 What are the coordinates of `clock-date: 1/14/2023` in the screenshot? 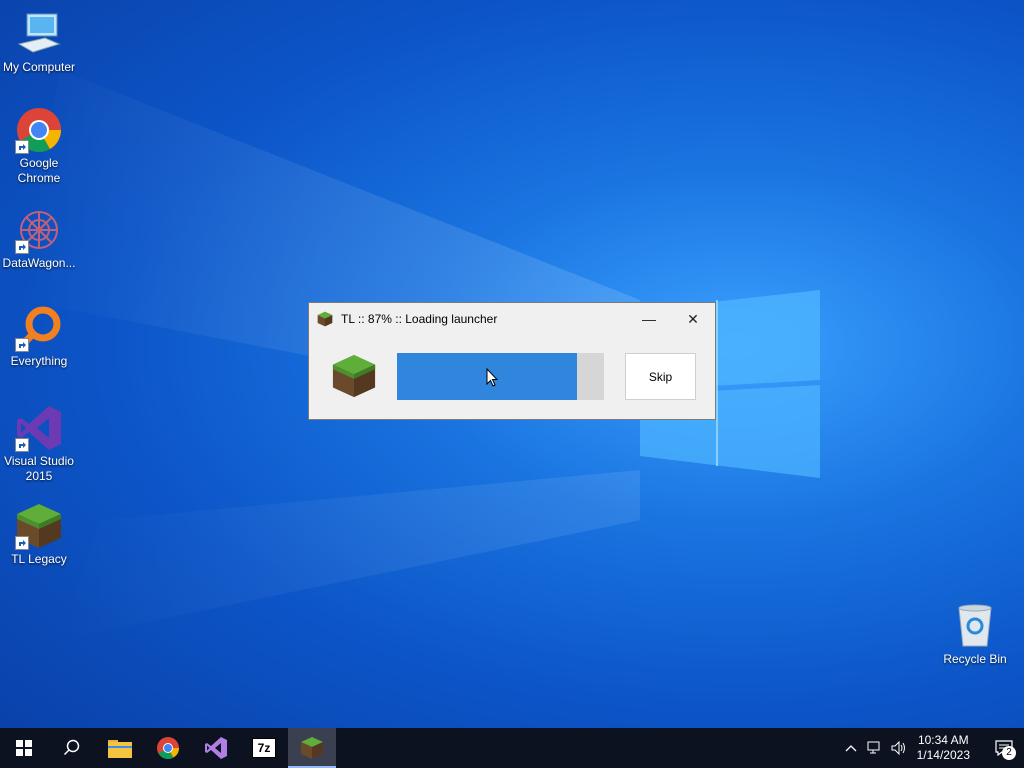 It's located at (943, 755).